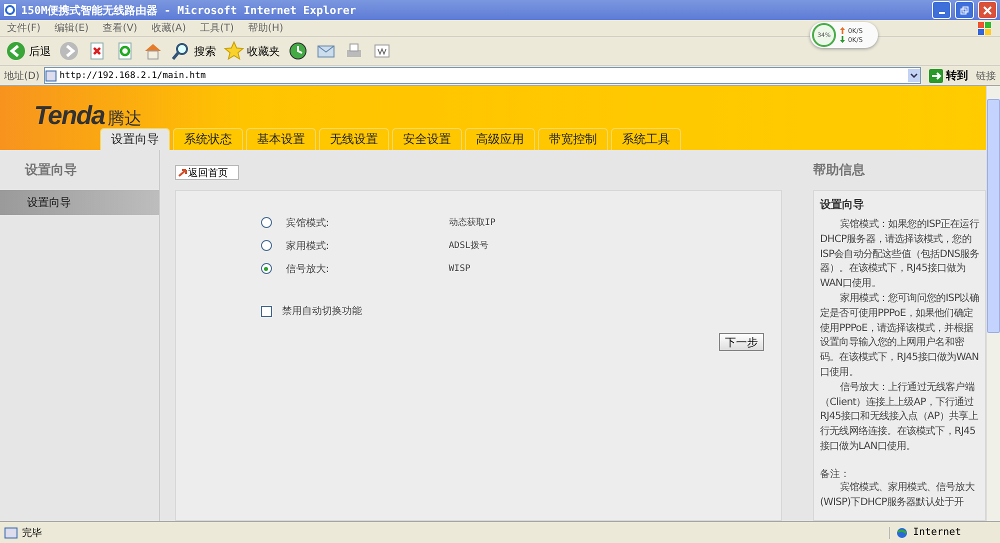  What do you see at coordinates (120, 28) in the screenshot?
I see `menu-item: 查看(V)` at bounding box center [120, 28].